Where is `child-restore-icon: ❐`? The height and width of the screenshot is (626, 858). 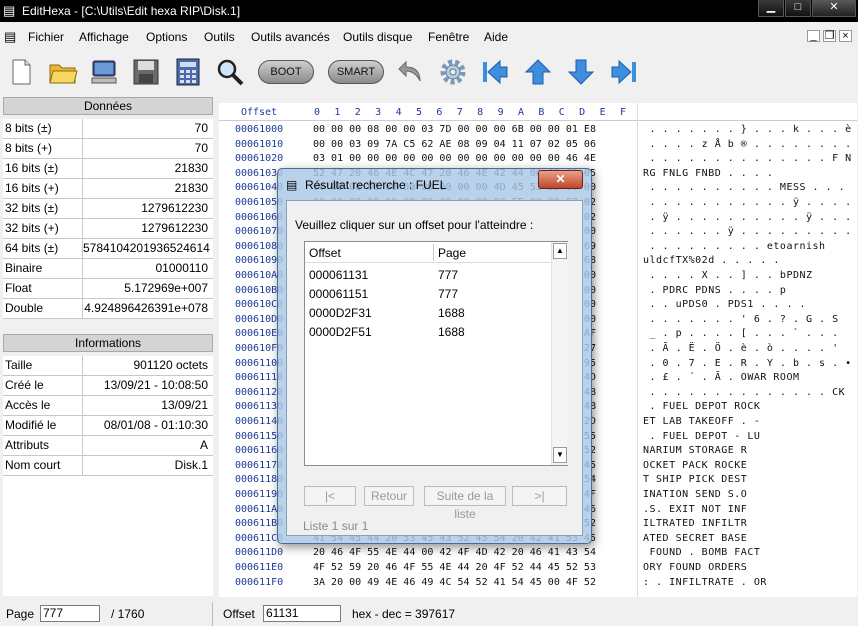
child-restore-icon: ❐ is located at coordinates (829, 36).